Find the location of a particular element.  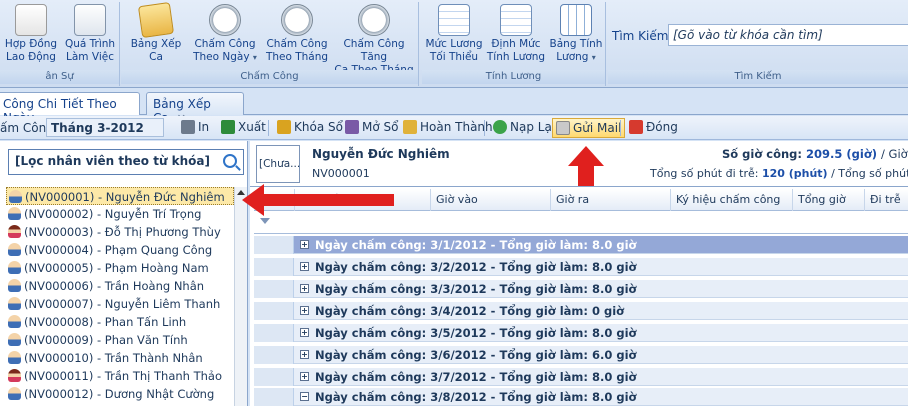

female-user-icon is located at coordinates (14, 231).